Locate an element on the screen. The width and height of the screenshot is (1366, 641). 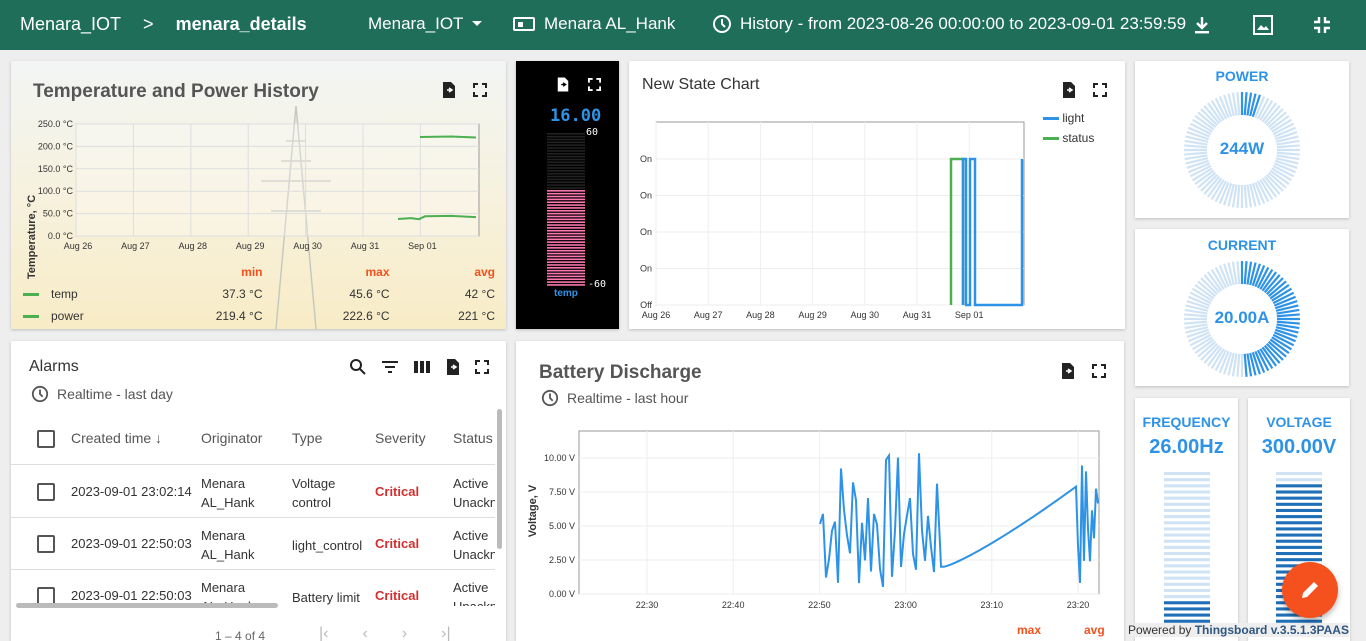
thermometer-value: 16.00 is located at coordinates (576, 116).